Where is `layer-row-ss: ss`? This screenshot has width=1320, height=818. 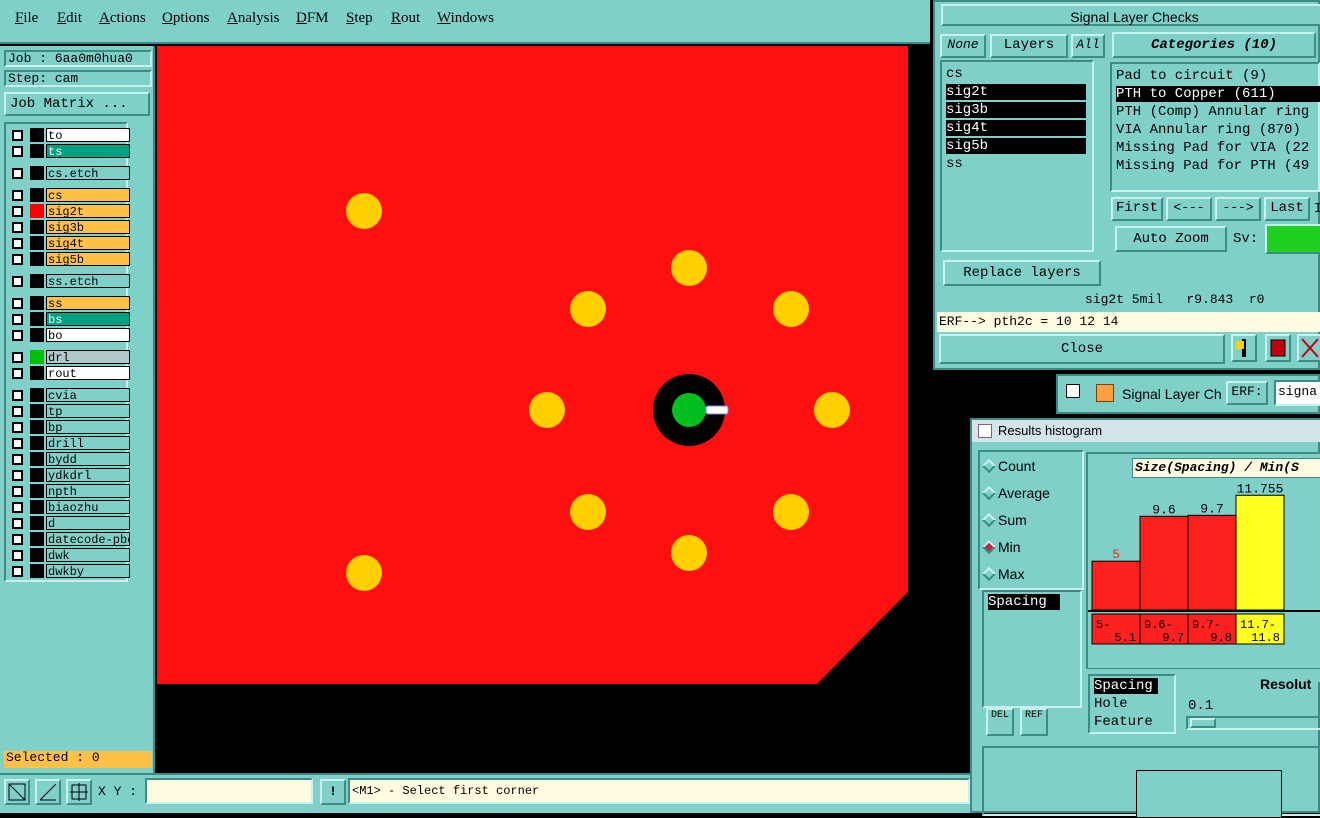 layer-row-ss: ss is located at coordinates (69, 303).